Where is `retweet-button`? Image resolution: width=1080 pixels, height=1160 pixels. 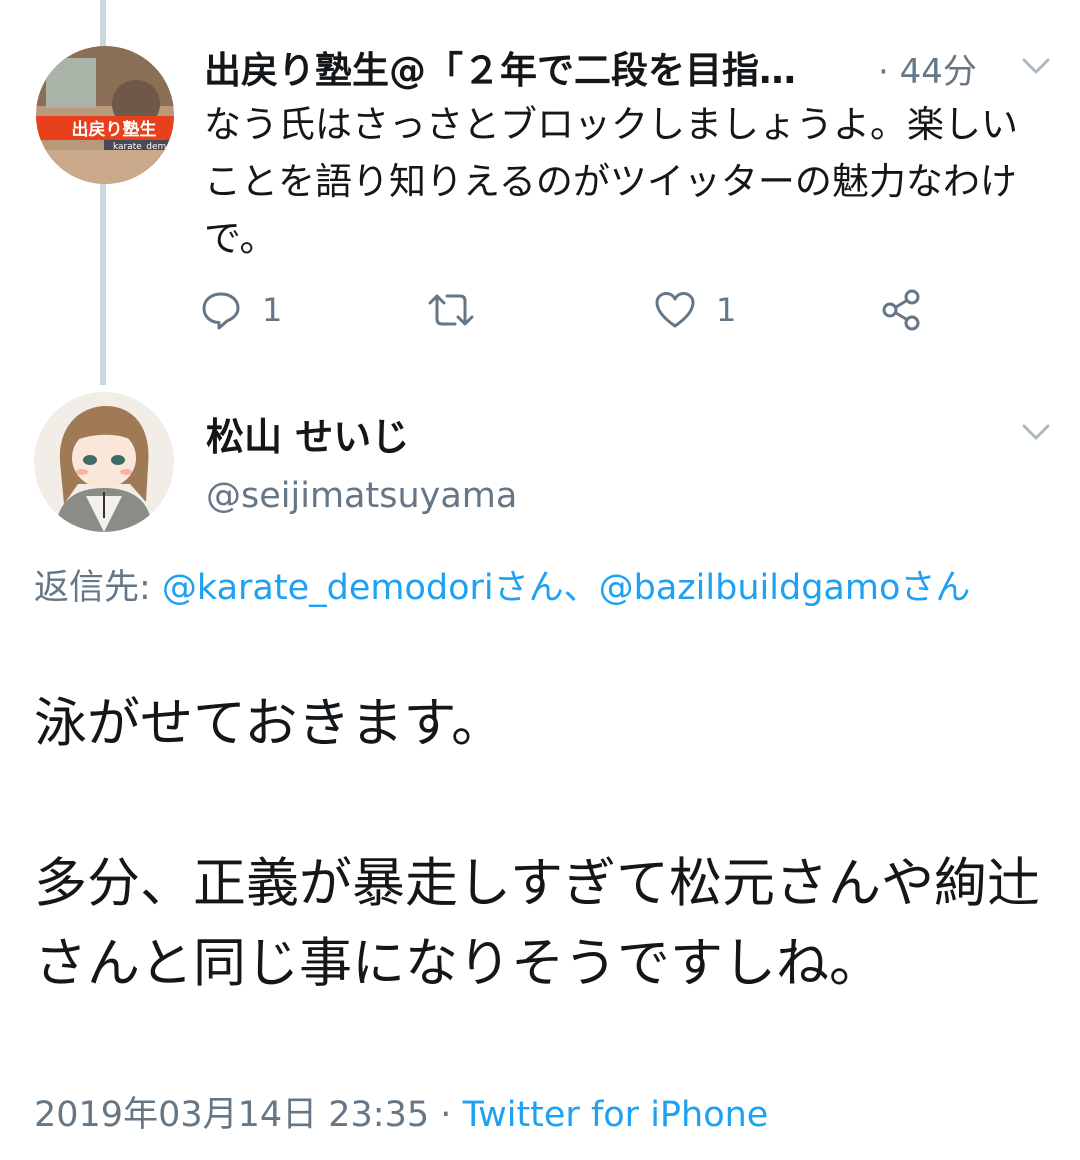 retweet-button is located at coordinates (461, 310).